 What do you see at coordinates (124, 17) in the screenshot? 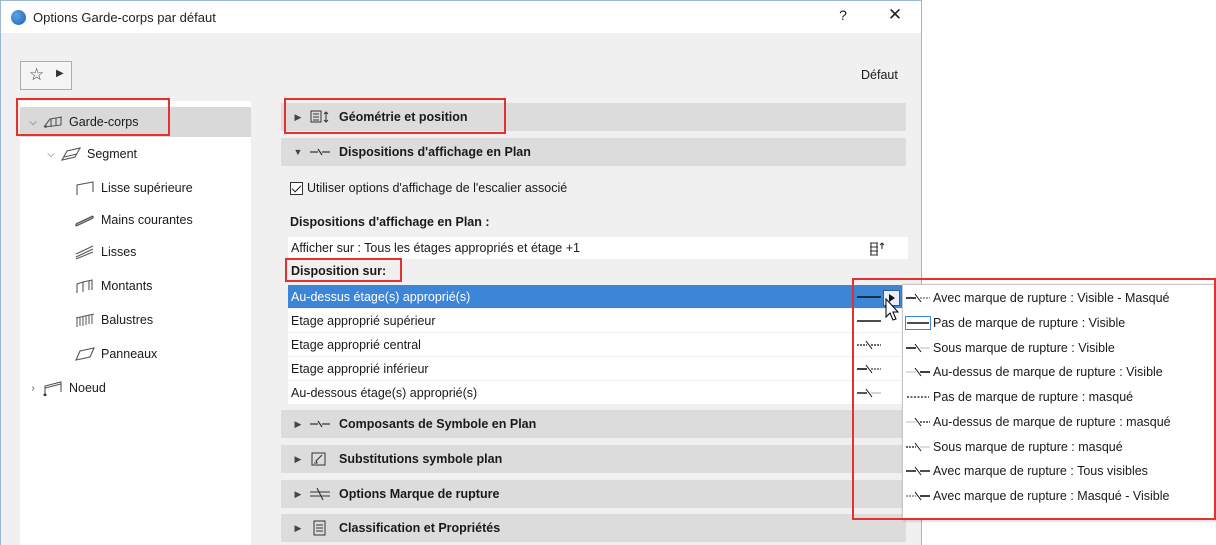
I see `window-title: Options Garde-corps par défaut` at bounding box center [124, 17].